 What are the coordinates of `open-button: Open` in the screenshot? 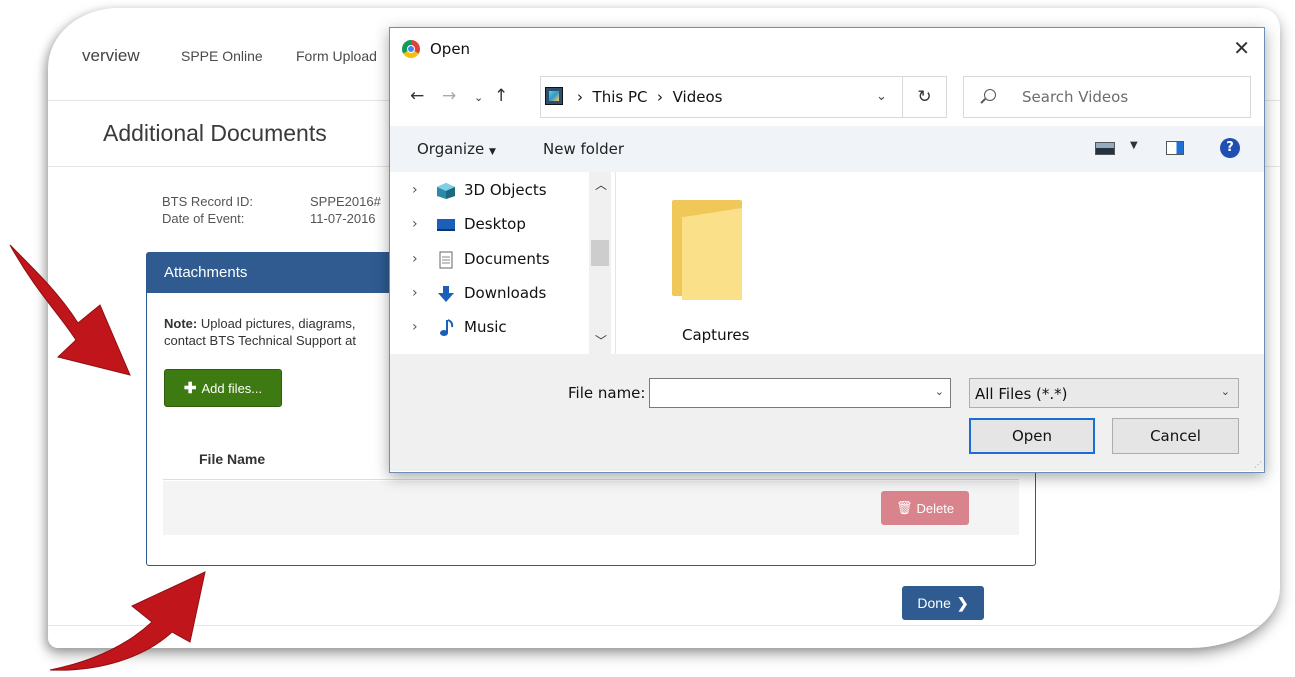 It's located at (1032, 436).